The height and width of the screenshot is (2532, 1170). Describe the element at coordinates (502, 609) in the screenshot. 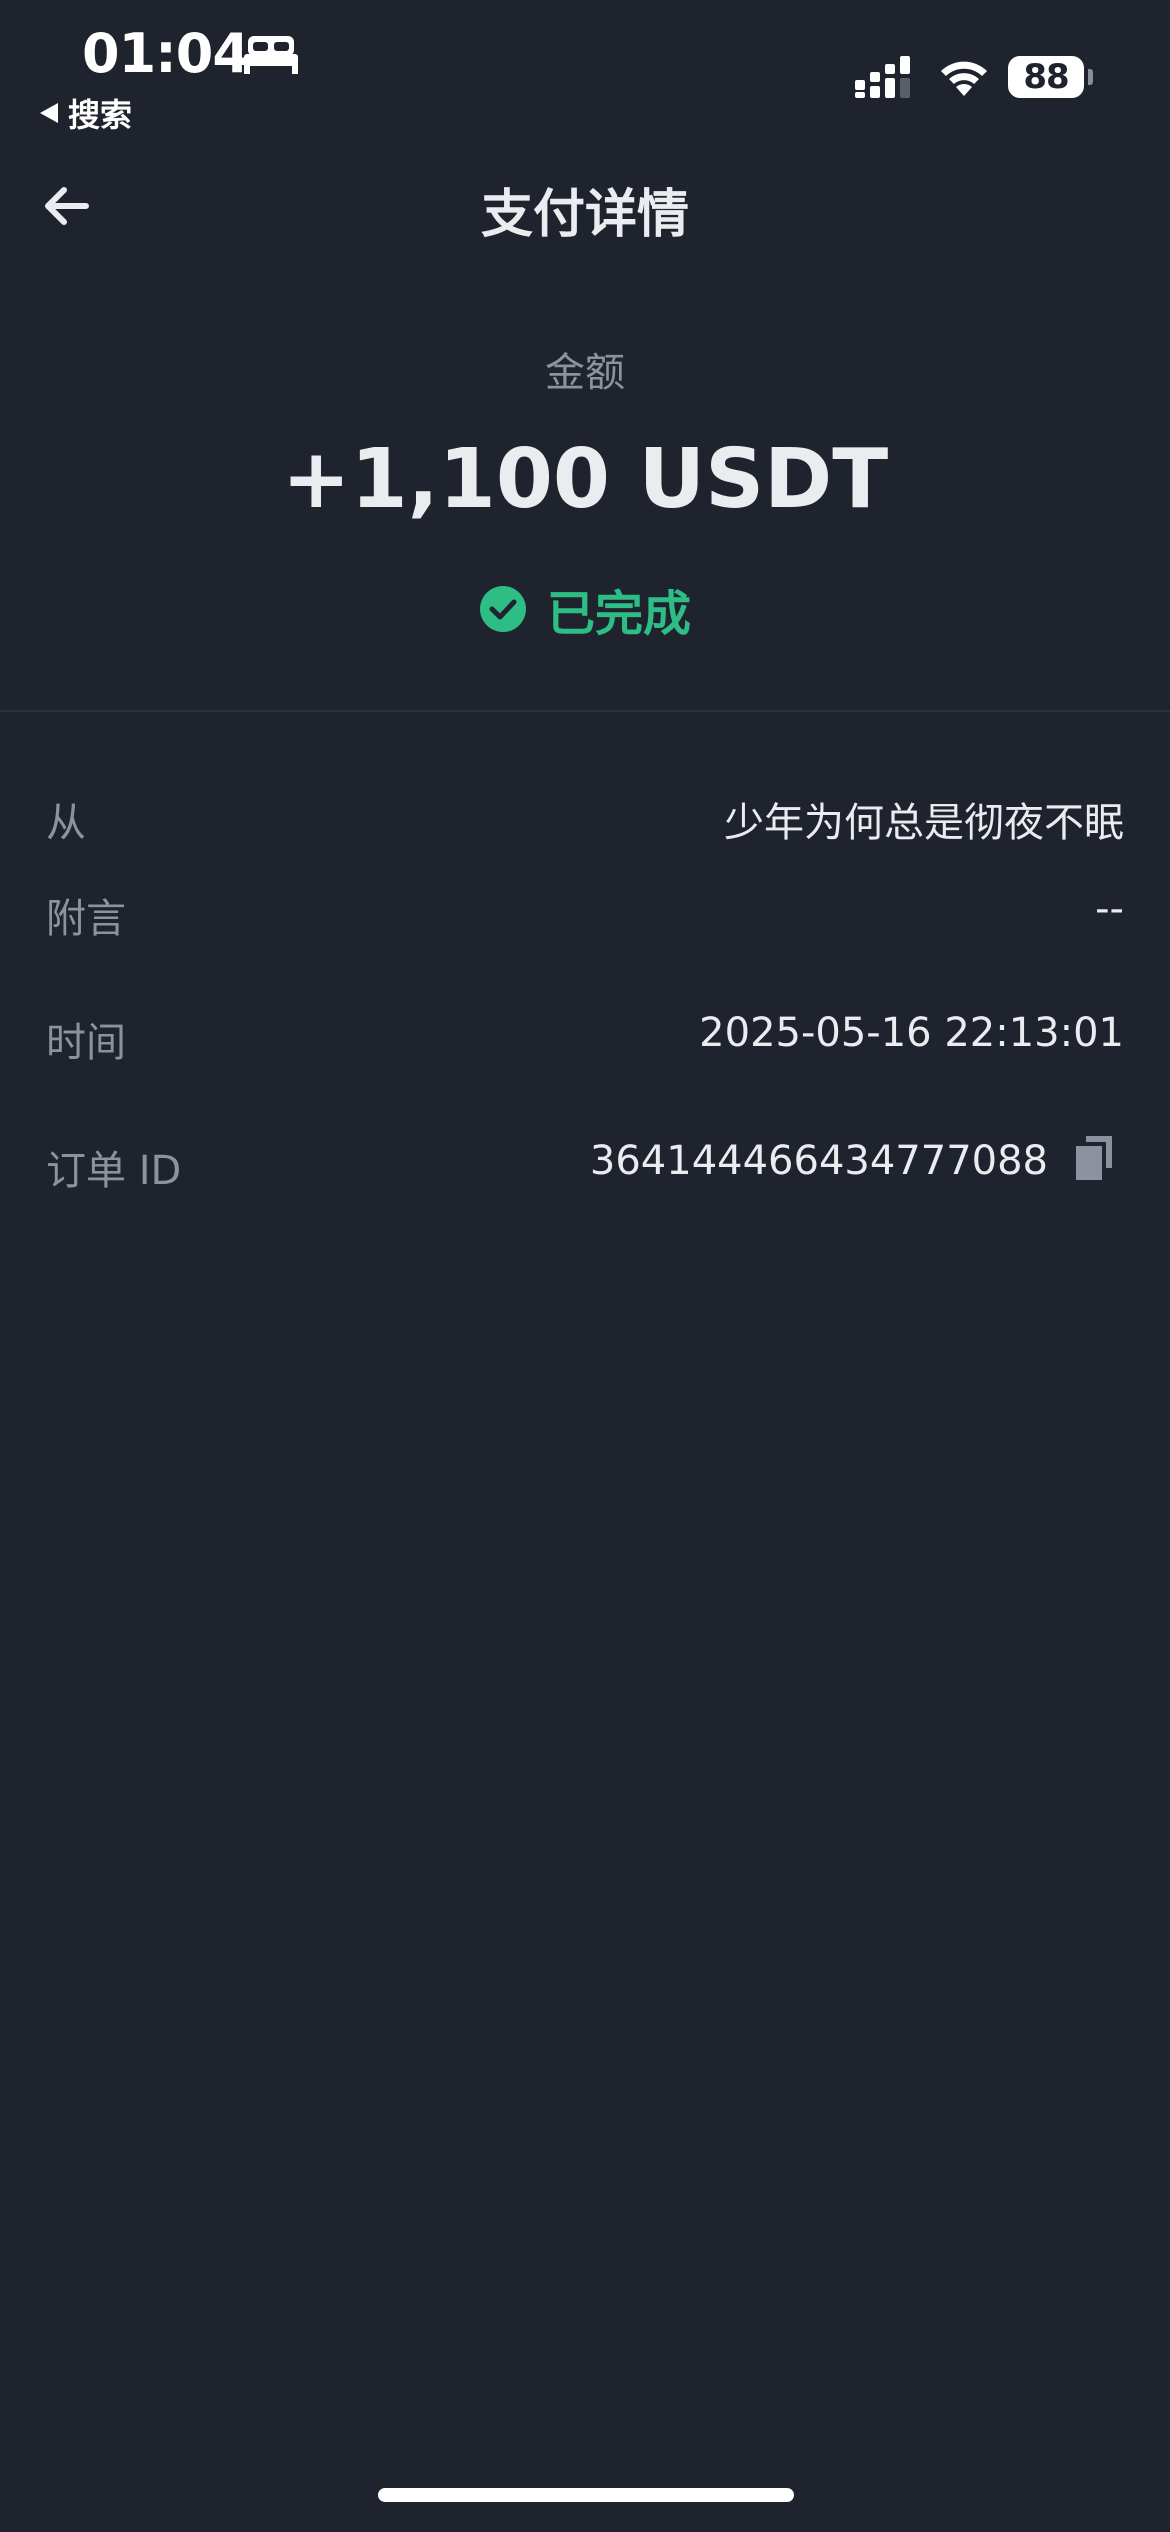

I see `check-circle-icon` at that location.